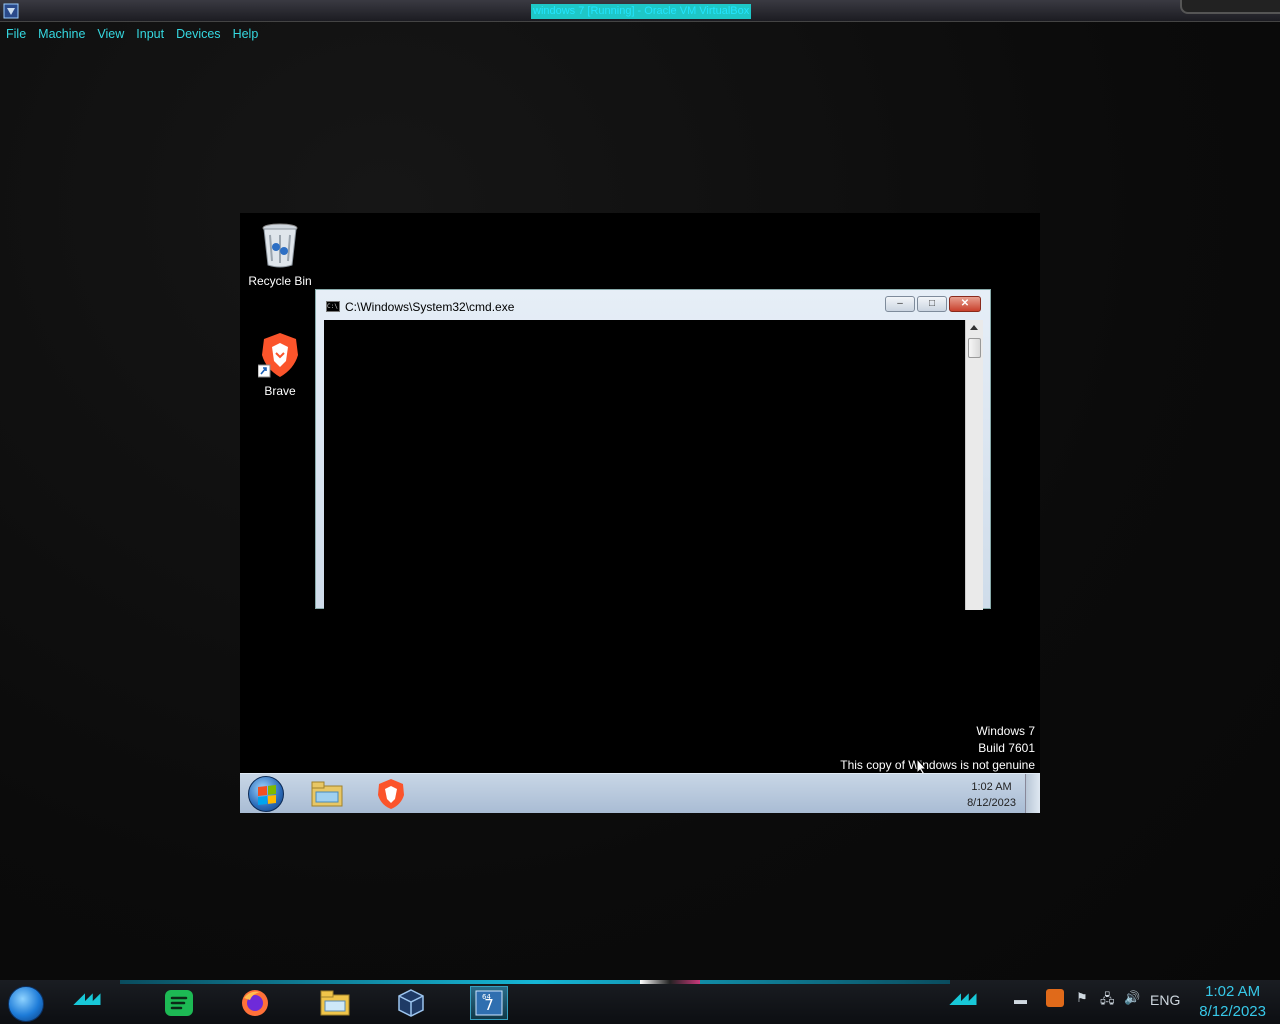 The image size is (1280, 1024). Describe the element at coordinates (61, 34) in the screenshot. I see `menu-machine: Machine` at that location.